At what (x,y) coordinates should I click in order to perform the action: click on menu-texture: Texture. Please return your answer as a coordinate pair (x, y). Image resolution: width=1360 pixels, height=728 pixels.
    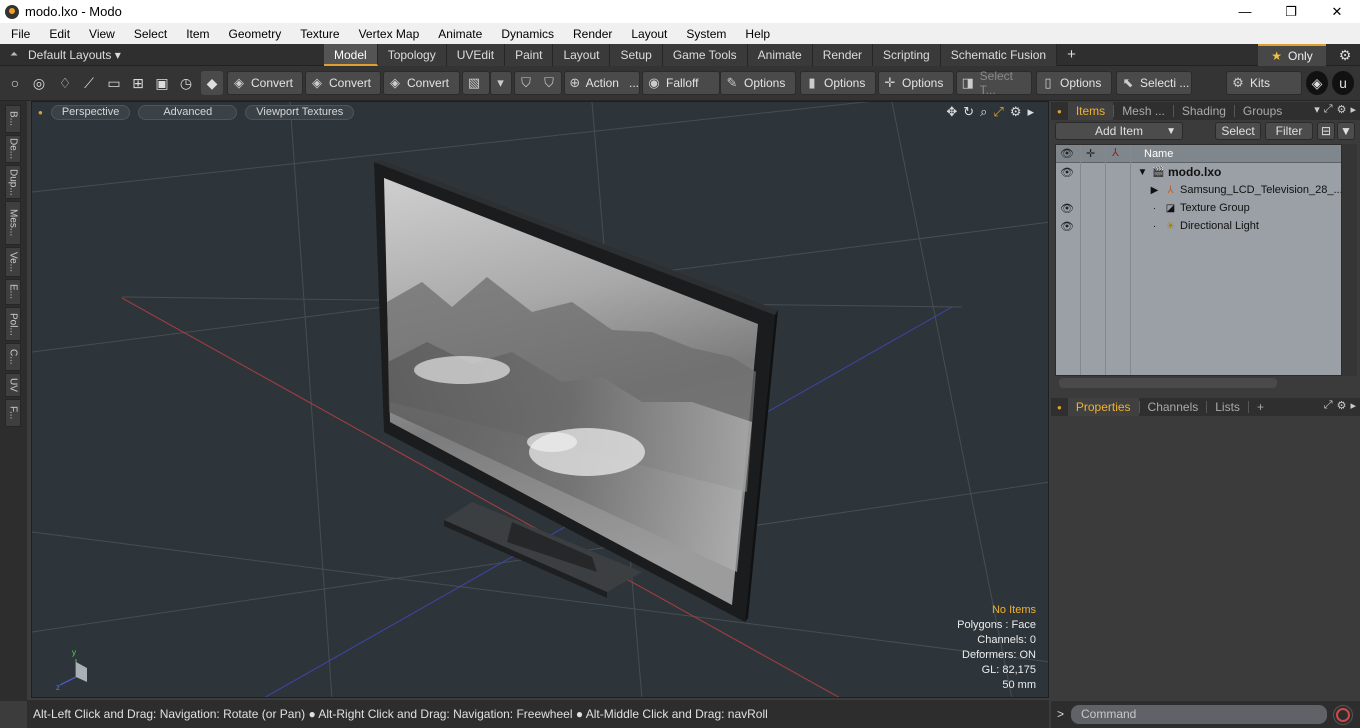
    Looking at the image, I should click on (318, 34).